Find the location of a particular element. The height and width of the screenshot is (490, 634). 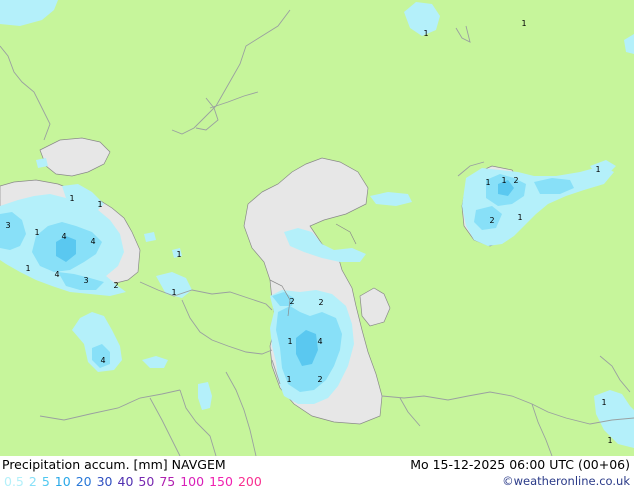

legend-value: 10 is located at coordinates (62, 481).